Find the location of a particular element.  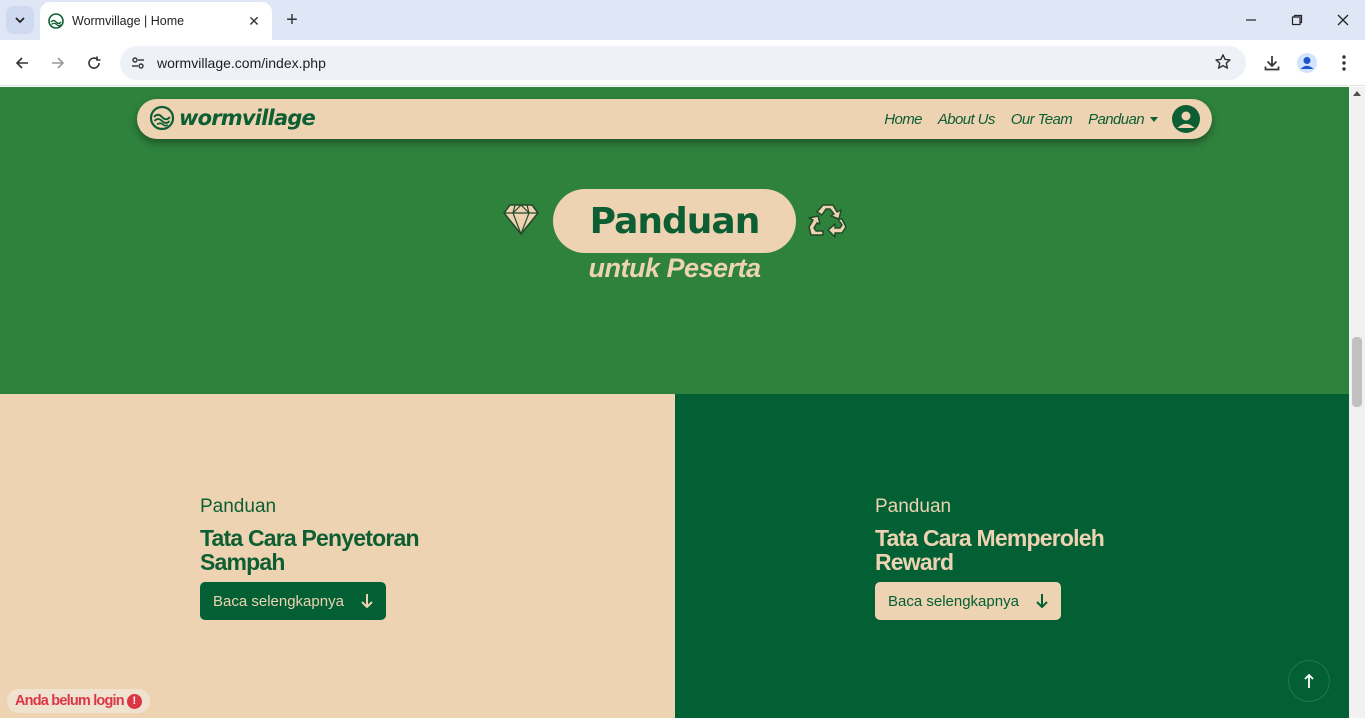

login-status-text: Anda belum login is located at coordinates (70, 701).